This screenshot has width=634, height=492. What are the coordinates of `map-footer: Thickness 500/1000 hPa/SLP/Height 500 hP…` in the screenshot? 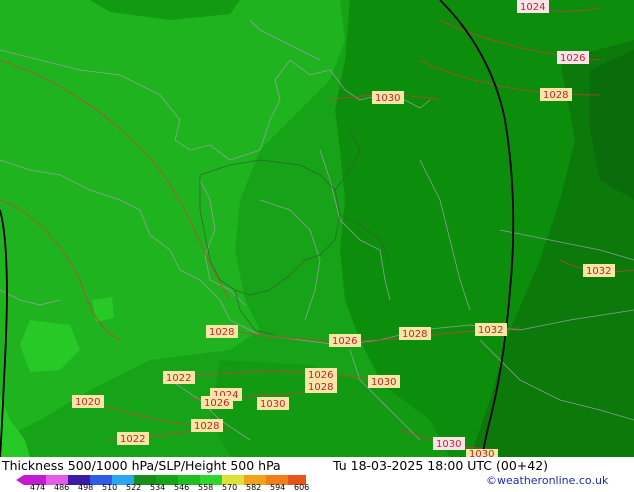 It's located at (317, 474).